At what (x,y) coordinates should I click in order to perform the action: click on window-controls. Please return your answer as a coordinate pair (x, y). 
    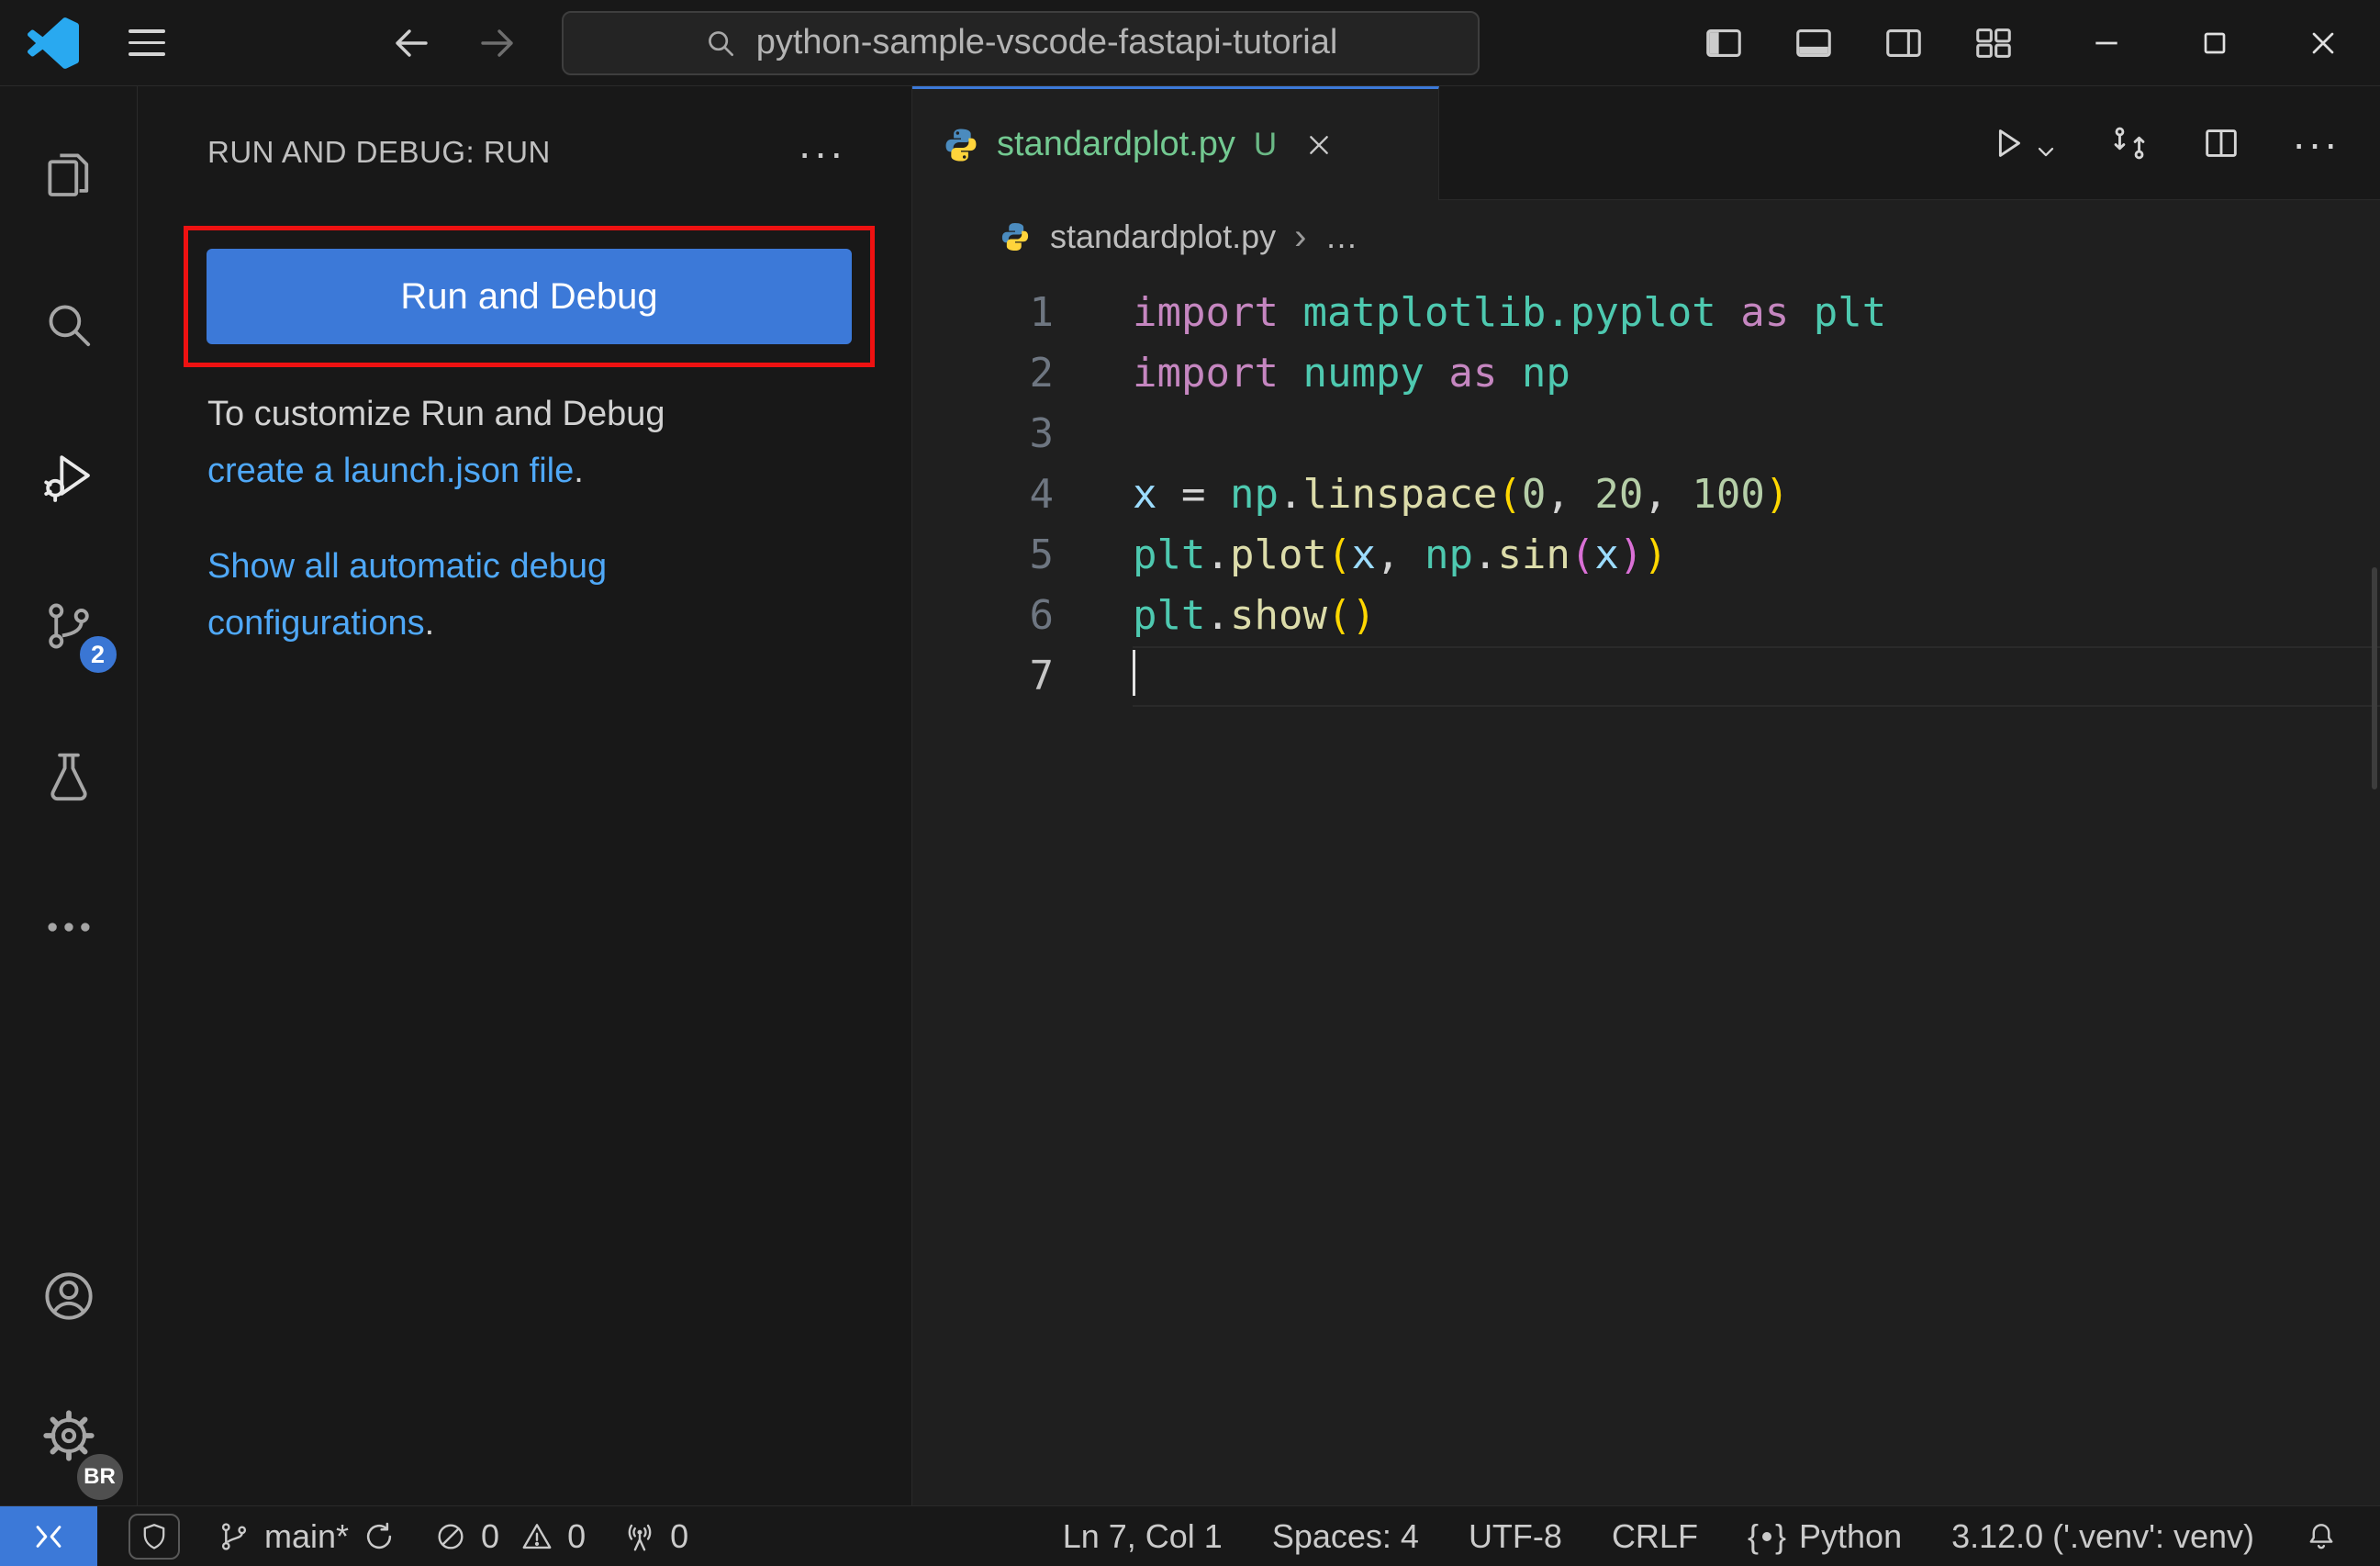
    Looking at the image, I should click on (2214, 44).